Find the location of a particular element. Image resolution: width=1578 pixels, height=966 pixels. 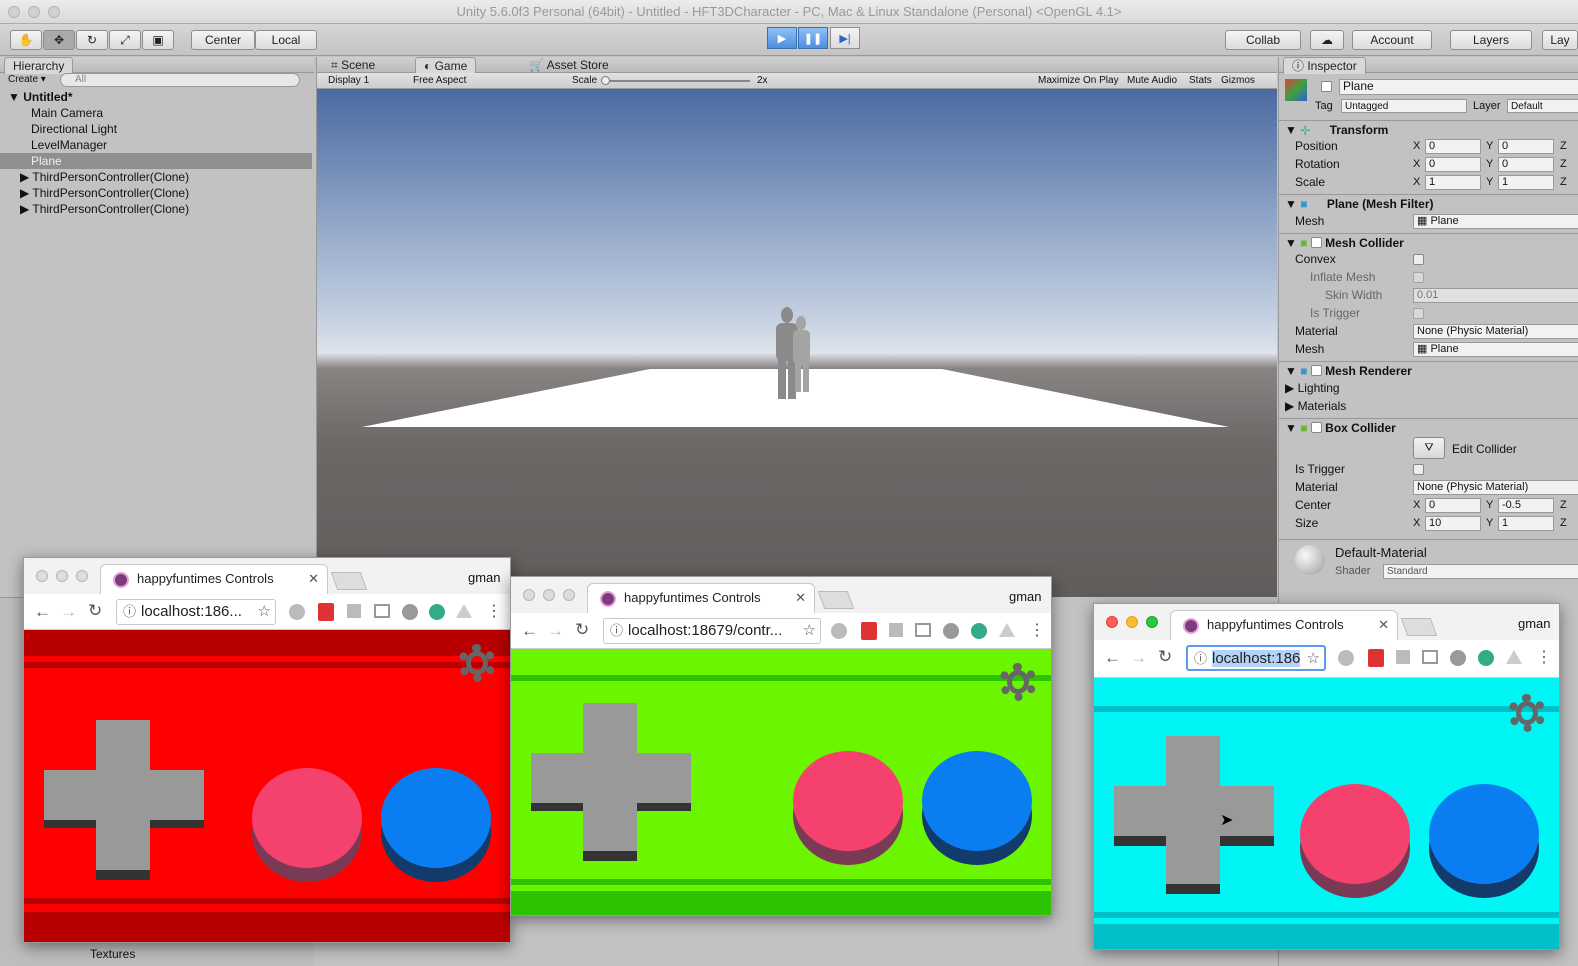

maximize-on-play-toggle: Maximize On Play is located at coordinates (1078, 80).